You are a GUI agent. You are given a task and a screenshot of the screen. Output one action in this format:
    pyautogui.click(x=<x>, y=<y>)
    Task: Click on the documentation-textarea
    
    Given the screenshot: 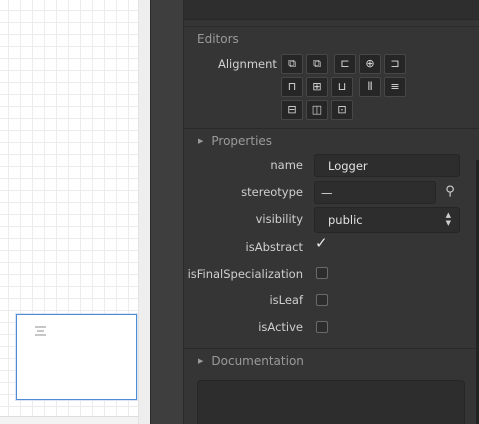 What is the action you would take?
    pyautogui.click(x=331, y=402)
    